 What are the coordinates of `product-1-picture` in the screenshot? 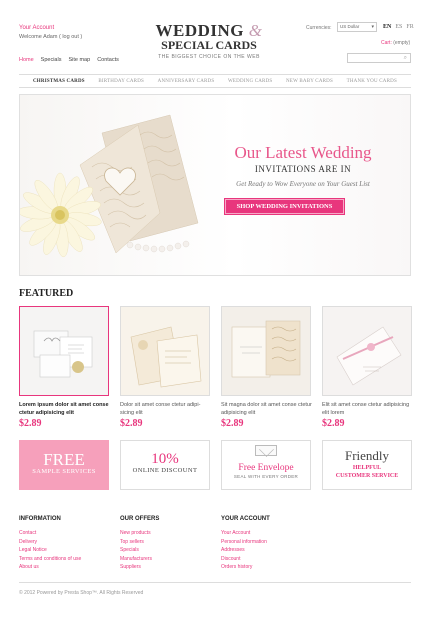 It's located at (64, 351).